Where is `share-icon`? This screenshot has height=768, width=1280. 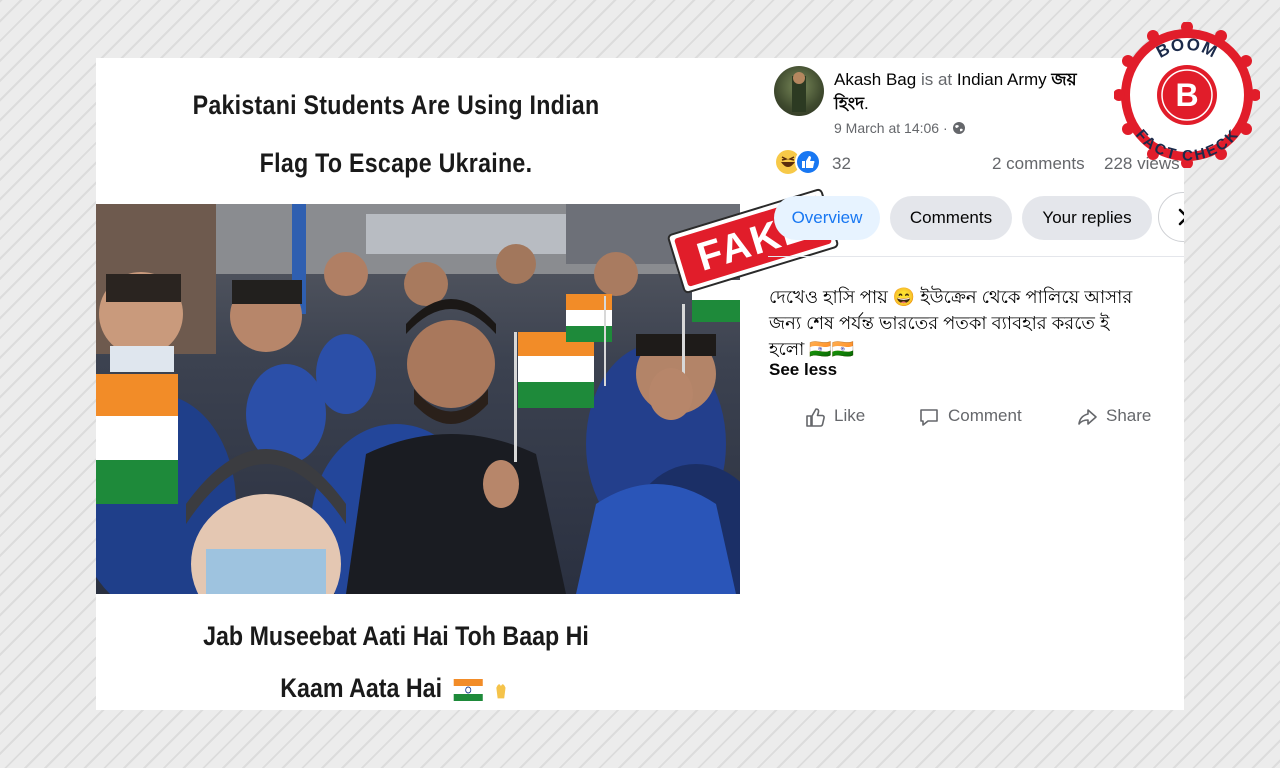 share-icon is located at coordinates (1087, 416).